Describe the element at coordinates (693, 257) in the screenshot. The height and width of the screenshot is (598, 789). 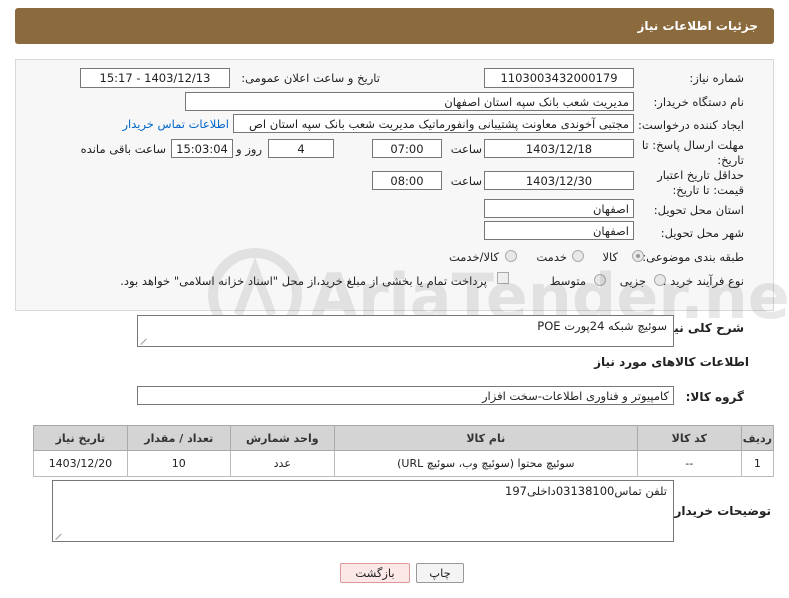
I see `category-label: طبقه بندی موضوعی:` at that location.